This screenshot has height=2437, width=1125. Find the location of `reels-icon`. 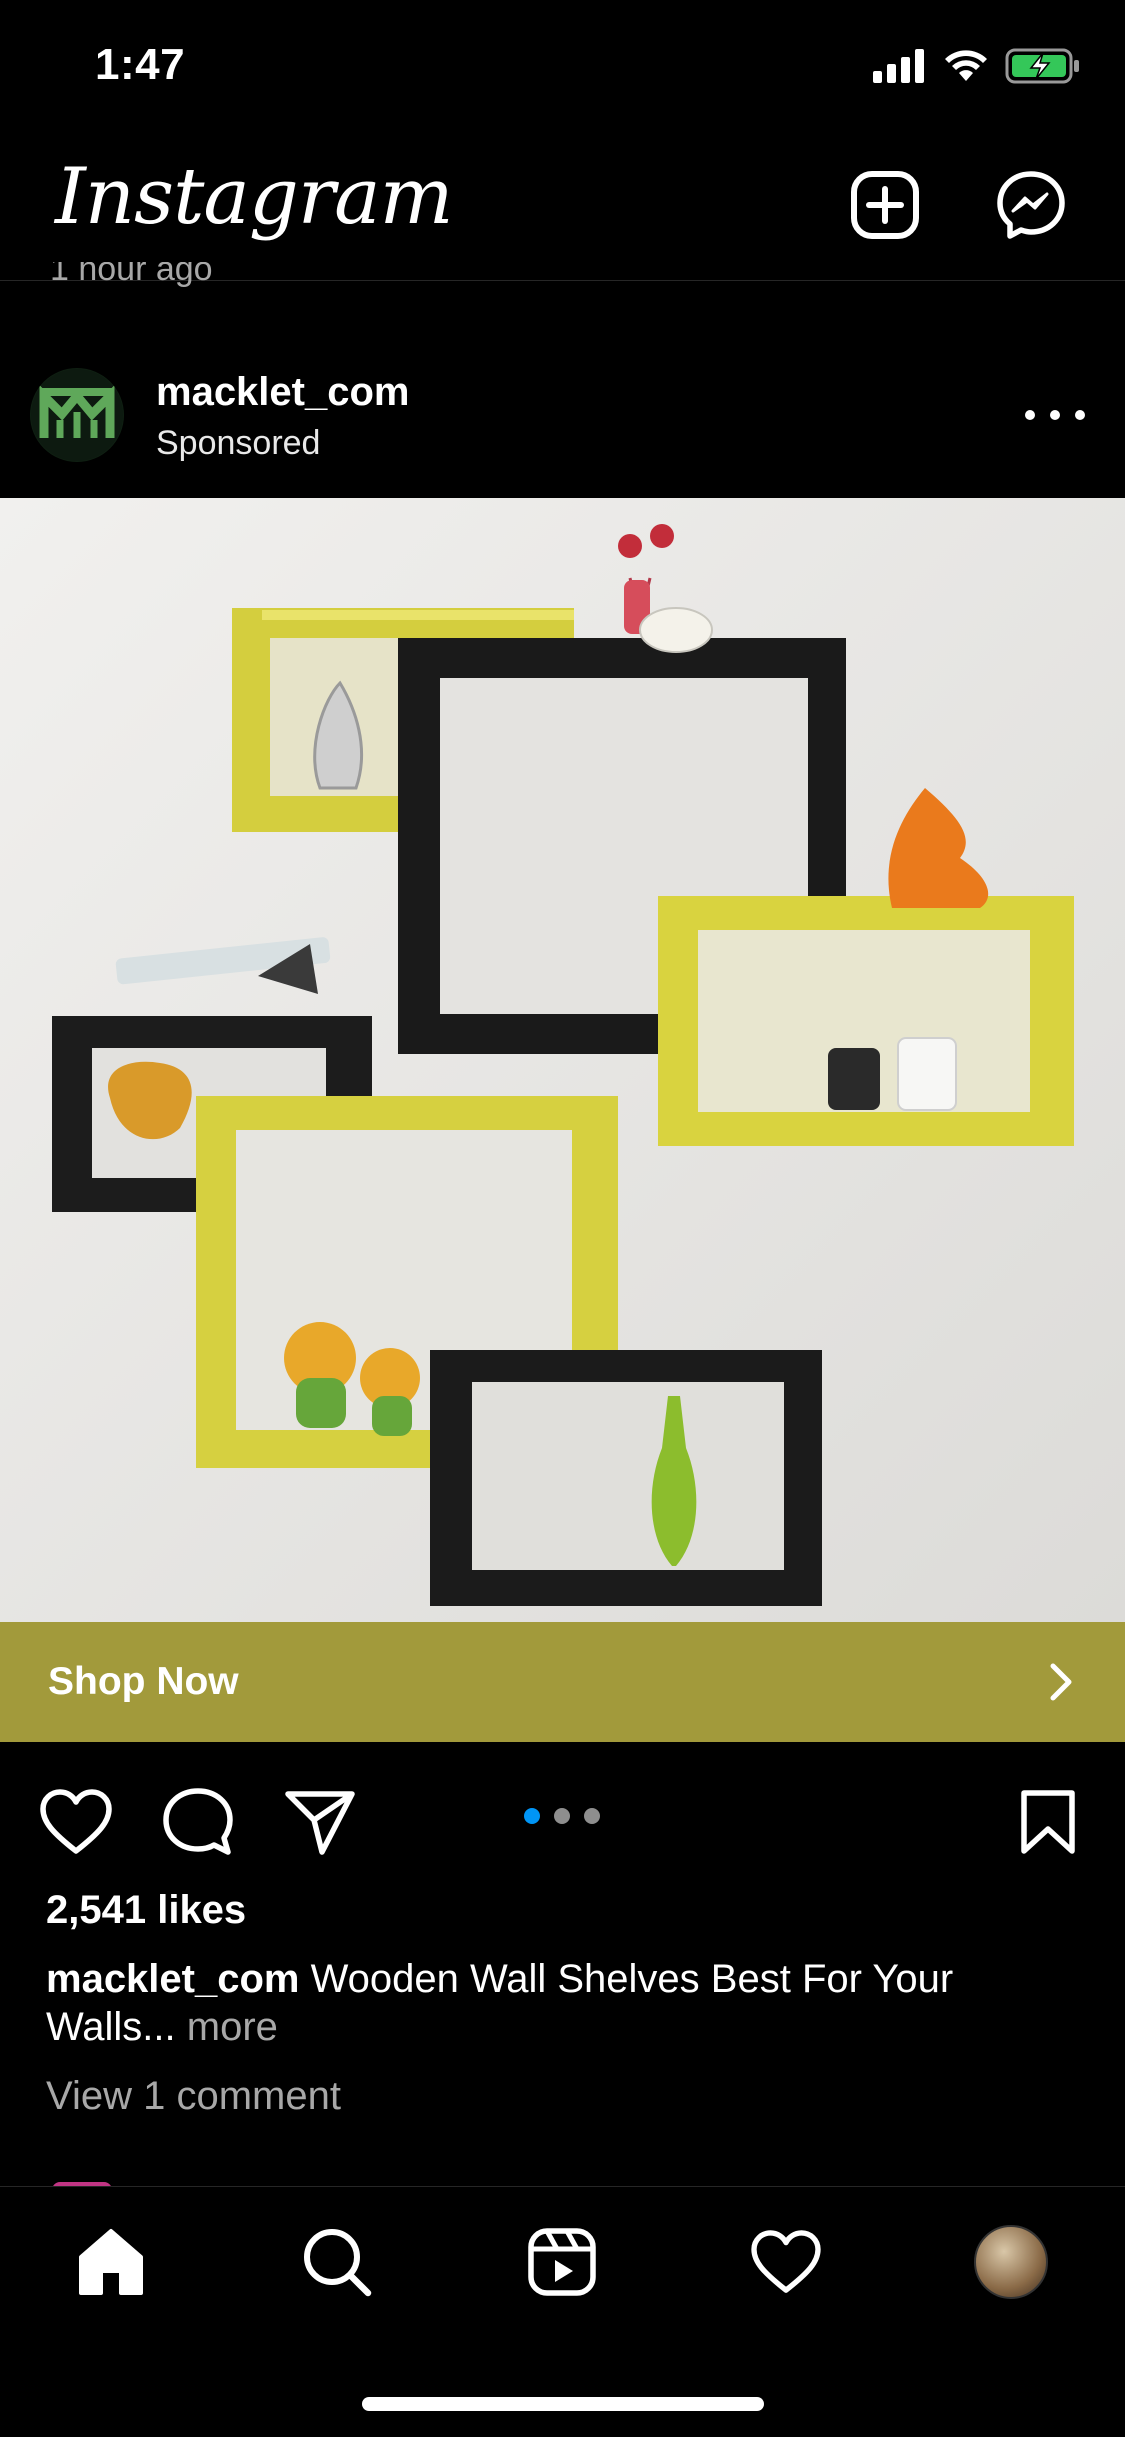

reels-icon is located at coordinates (562, 2262).